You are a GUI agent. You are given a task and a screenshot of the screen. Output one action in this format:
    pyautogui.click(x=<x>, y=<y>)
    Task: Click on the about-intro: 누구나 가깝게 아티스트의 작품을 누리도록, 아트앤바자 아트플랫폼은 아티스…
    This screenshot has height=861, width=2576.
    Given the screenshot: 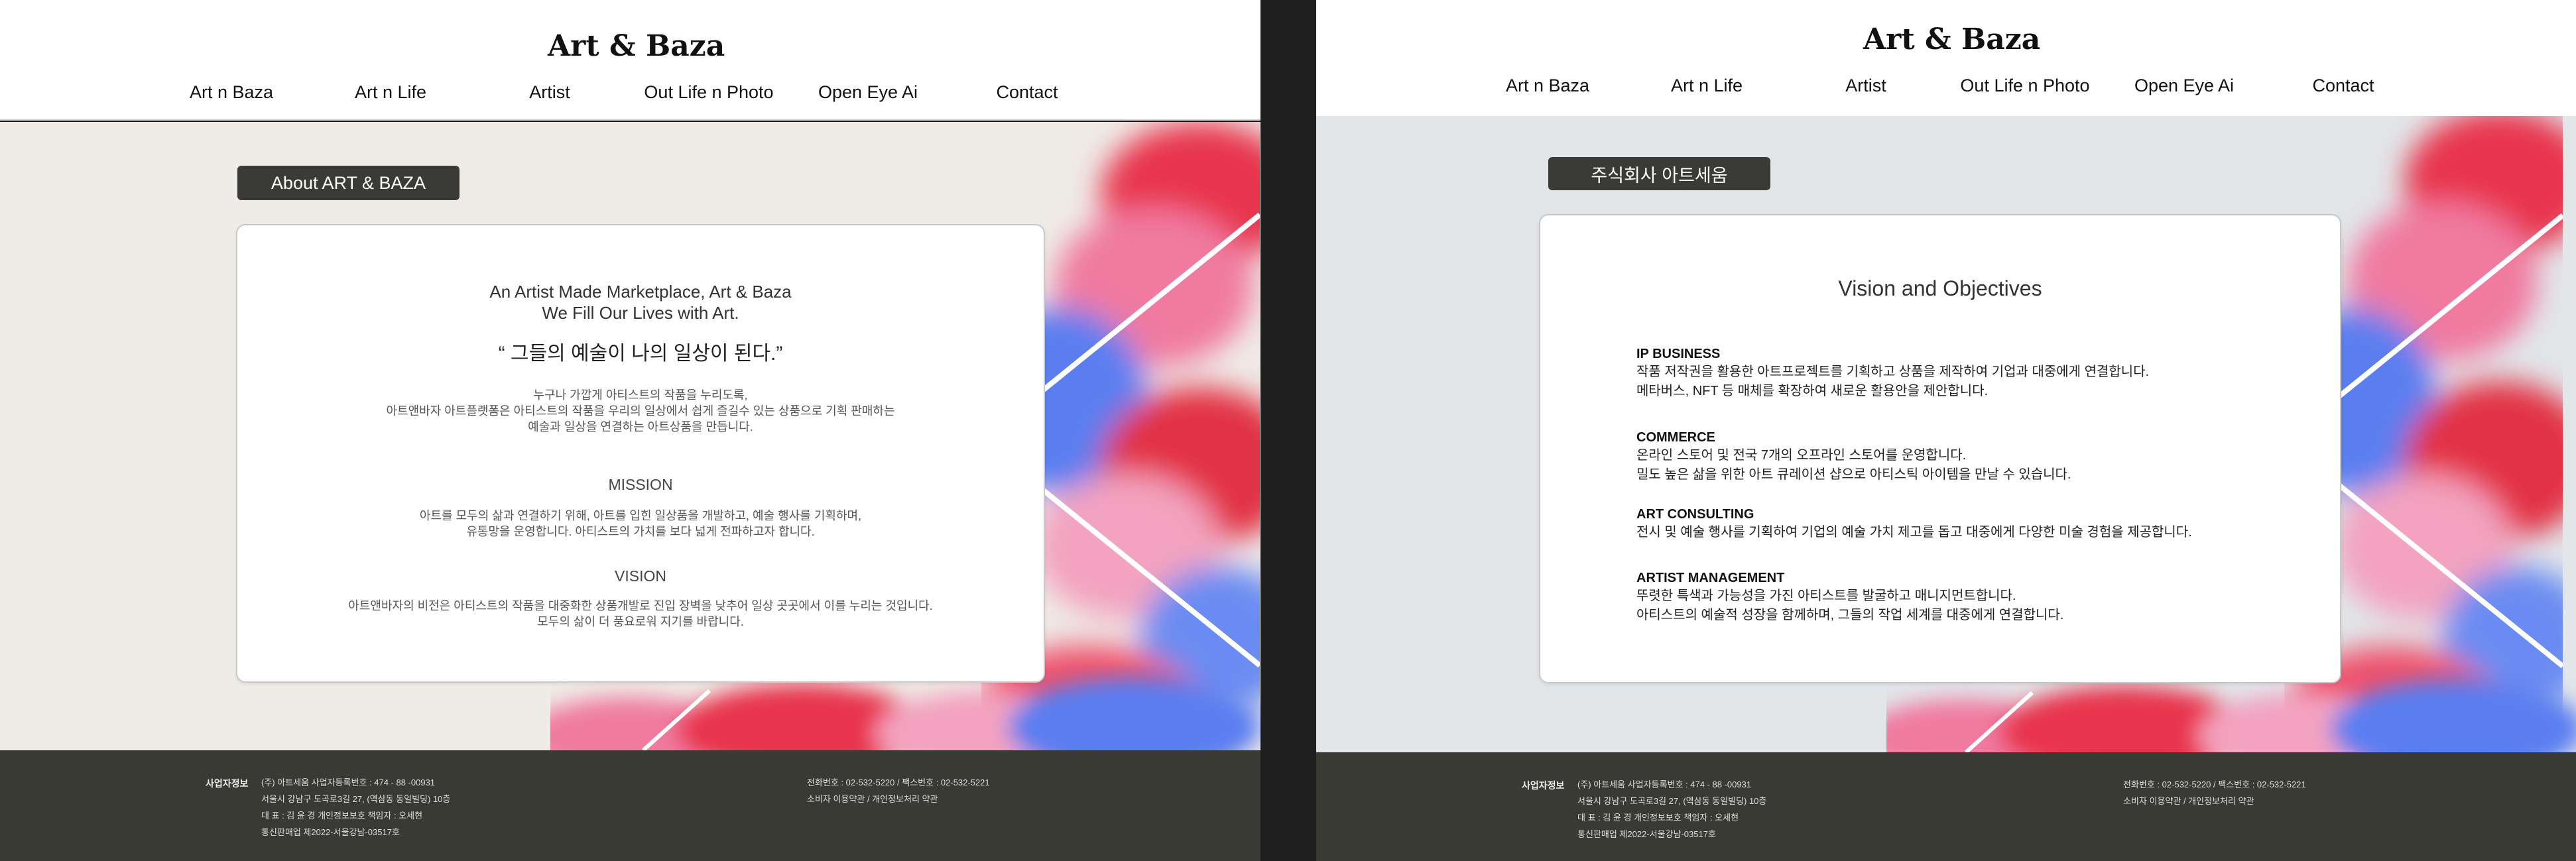 What is the action you would take?
    pyautogui.click(x=640, y=411)
    